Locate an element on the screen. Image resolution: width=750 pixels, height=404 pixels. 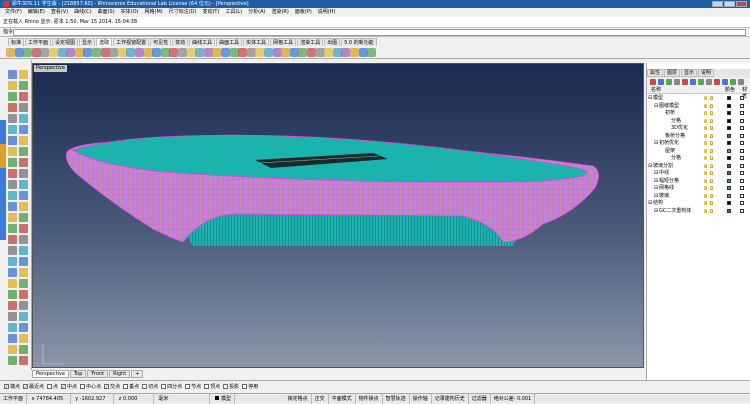
osnap-option: ✓ 交点 is located at coordinates (112, 387).